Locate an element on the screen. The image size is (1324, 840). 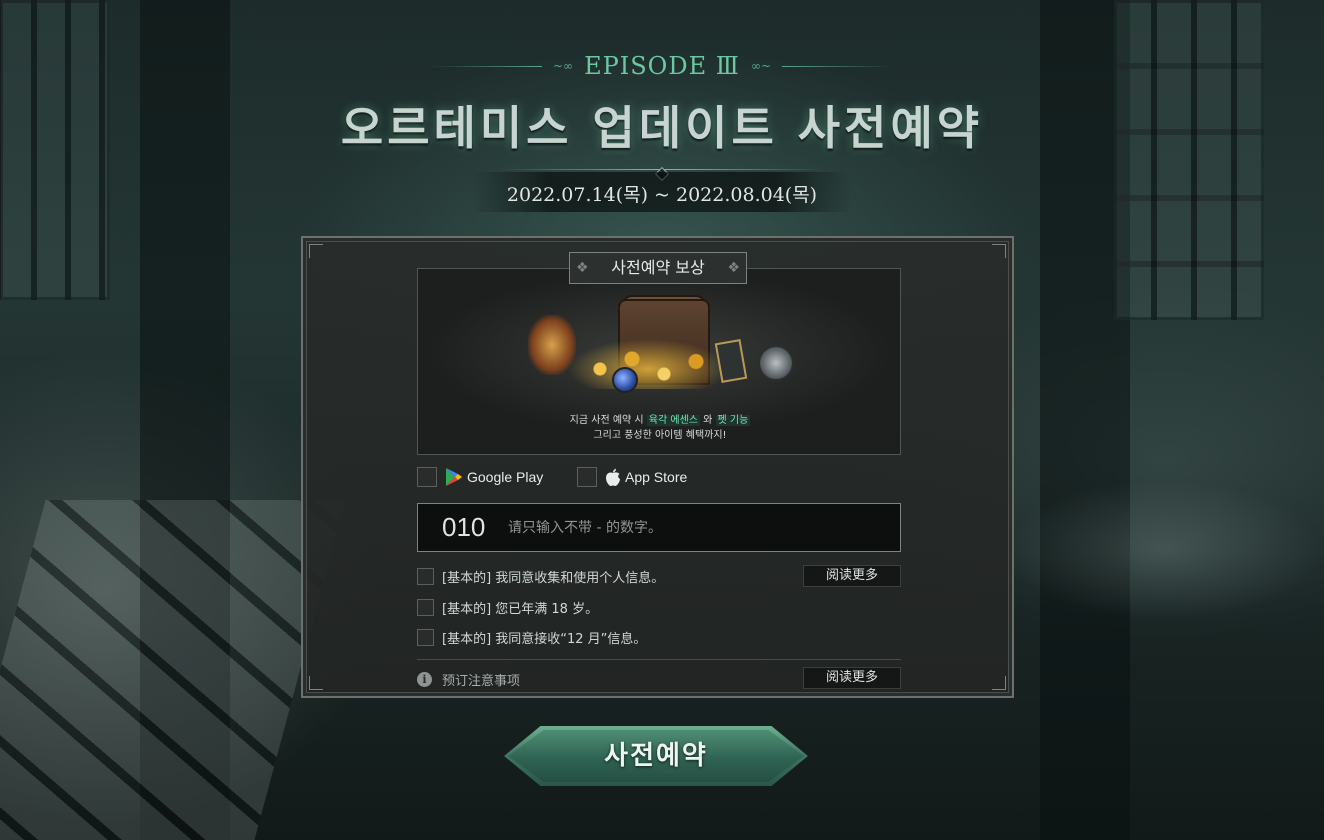
google-play-label: Google Play is located at coordinates (505, 477).